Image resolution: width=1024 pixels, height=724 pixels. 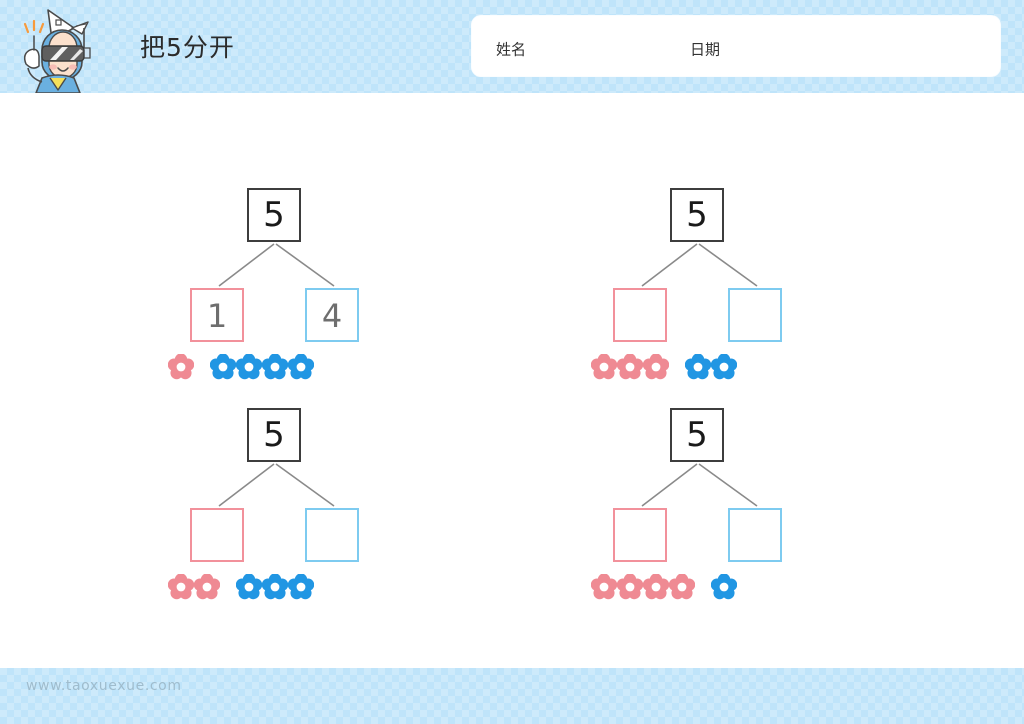 What do you see at coordinates (511, 49) in the screenshot?
I see `name-label: 姓名` at bounding box center [511, 49].